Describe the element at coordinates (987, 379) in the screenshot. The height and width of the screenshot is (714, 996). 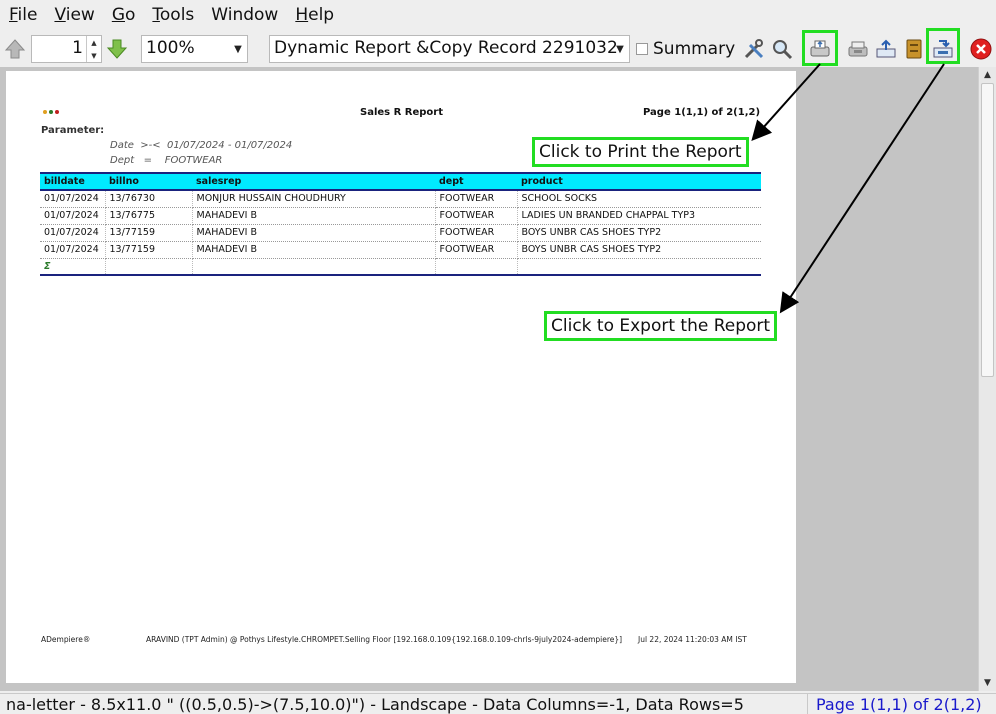
I see `vertical-scrollbar: ▲ ▼` at that location.